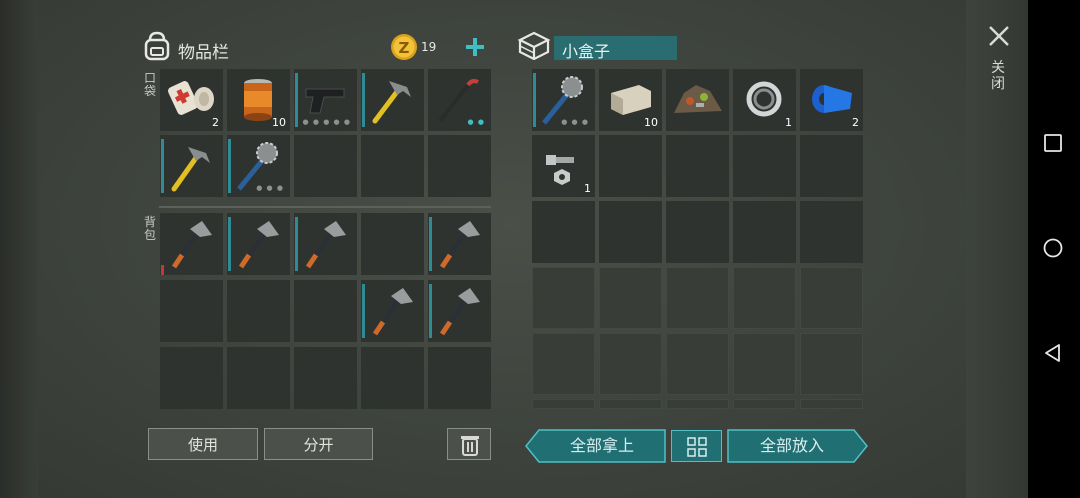 The image size is (1080, 498). Describe the element at coordinates (999, 76) in the screenshot. I see `close-label: 关闭` at that location.